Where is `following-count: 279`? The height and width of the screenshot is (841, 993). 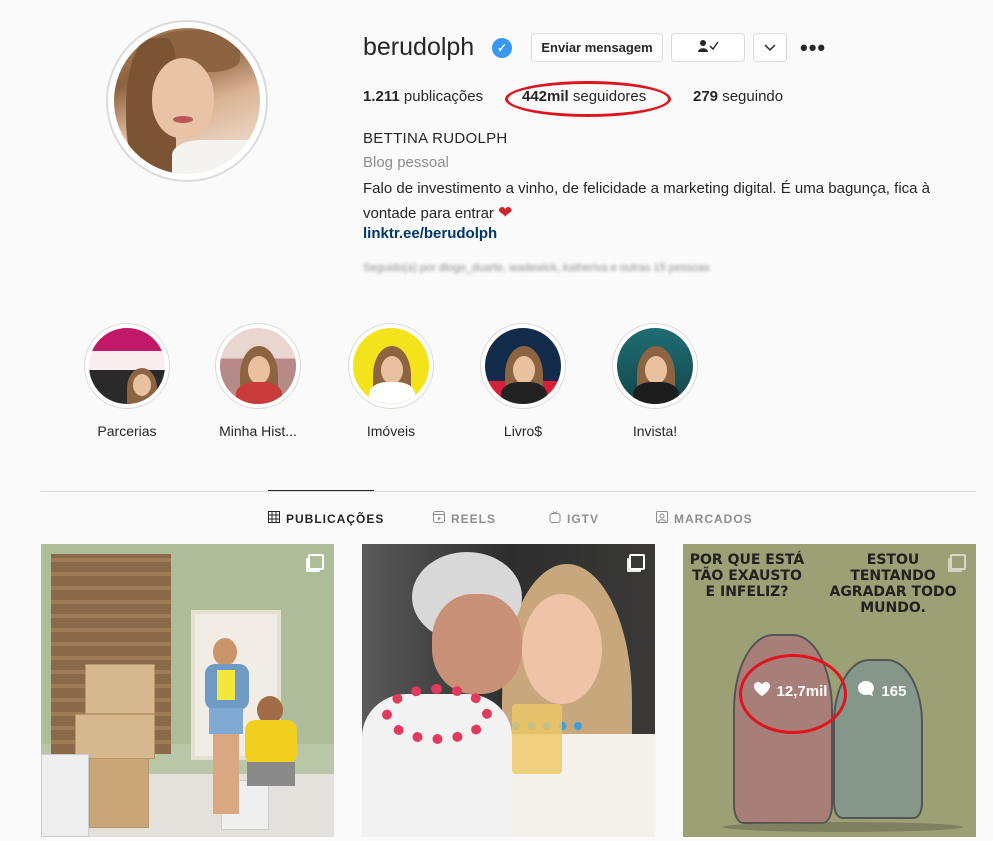
following-count: 279 is located at coordinates (706, 96).